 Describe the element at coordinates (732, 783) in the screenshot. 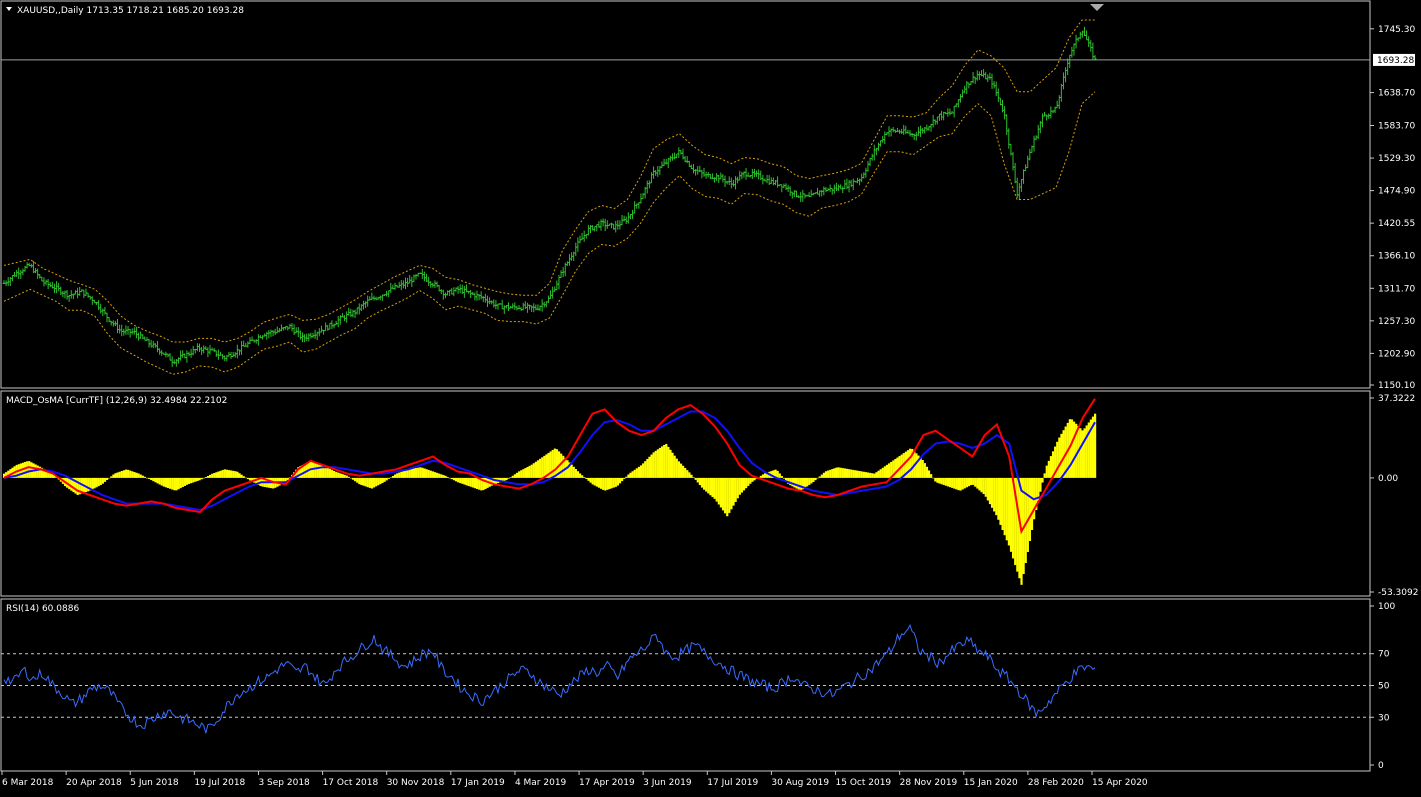

I see `time-tick-label: 17 Jul 2019` at that location.